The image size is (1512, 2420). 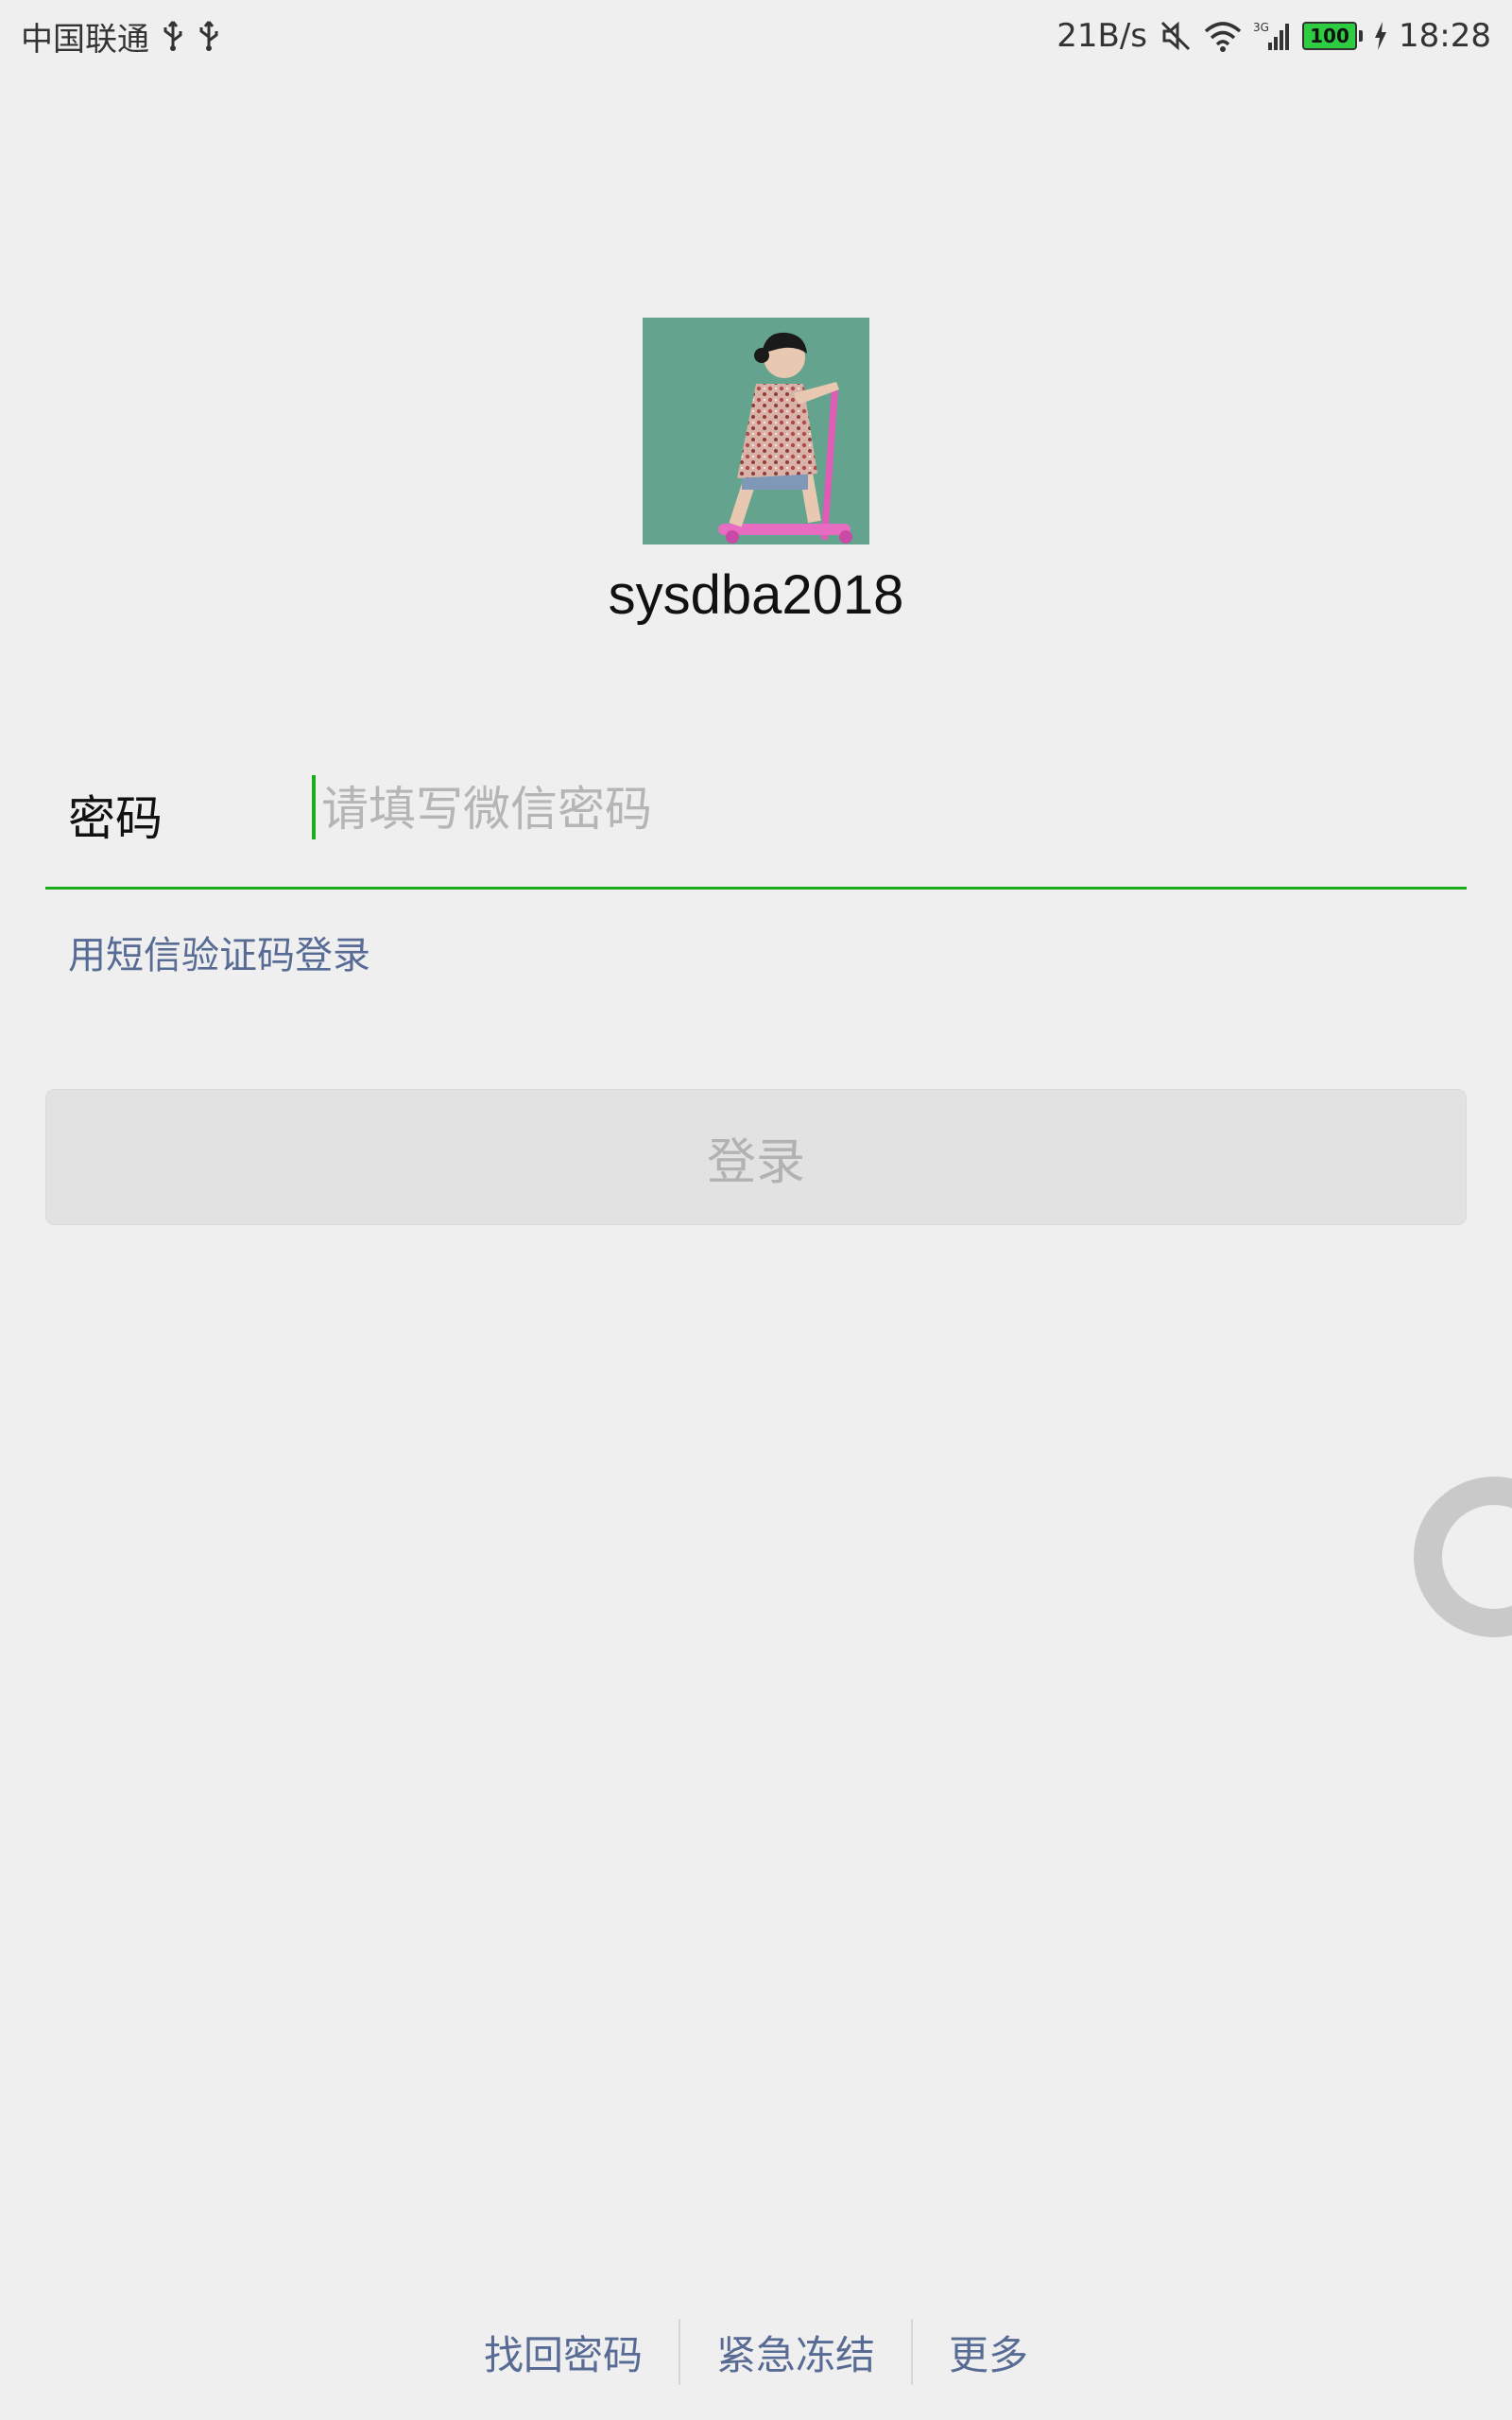 I want to click on charging-bolt-icon, so click(x=1380, y=36).